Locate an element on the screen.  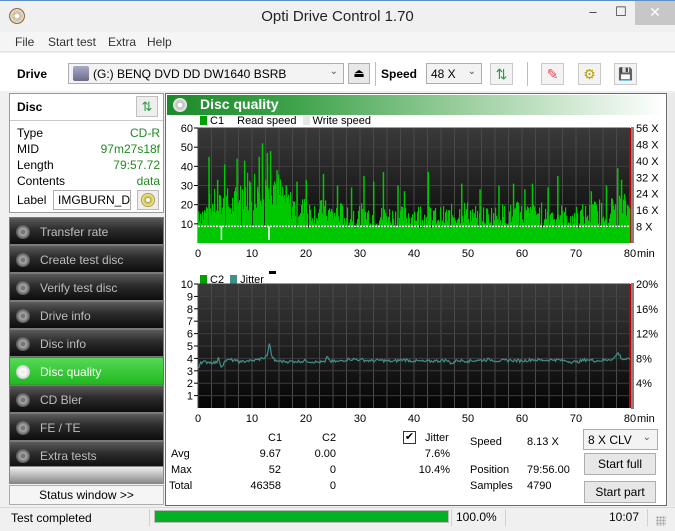
c1-tick-label: 50 is located at coordinates (187, 148).